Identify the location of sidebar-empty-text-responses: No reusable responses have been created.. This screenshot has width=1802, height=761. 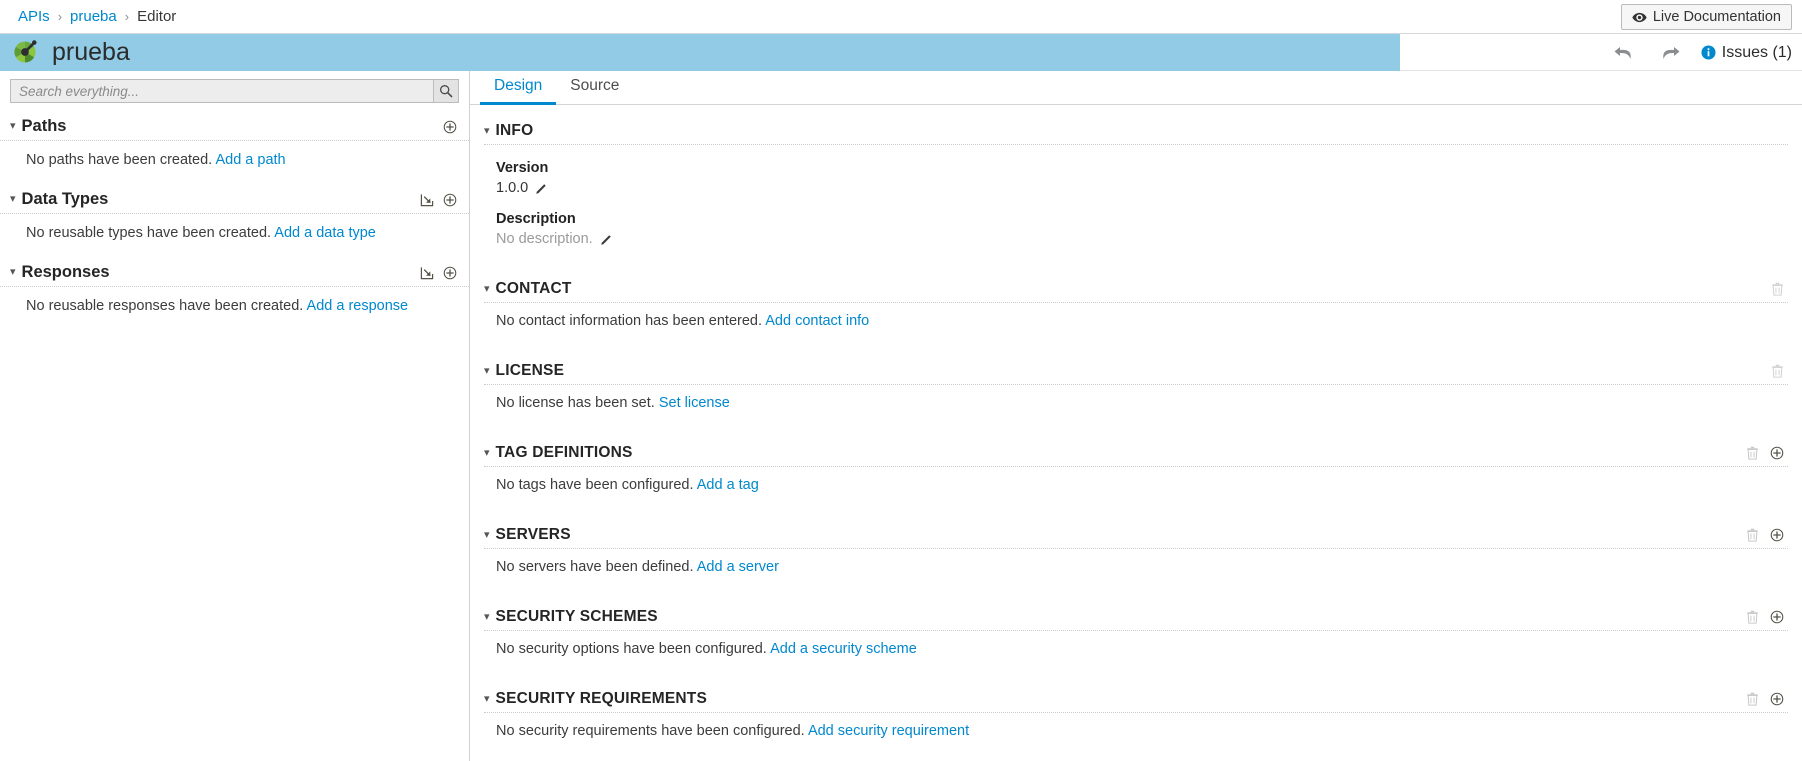
(165, 306).